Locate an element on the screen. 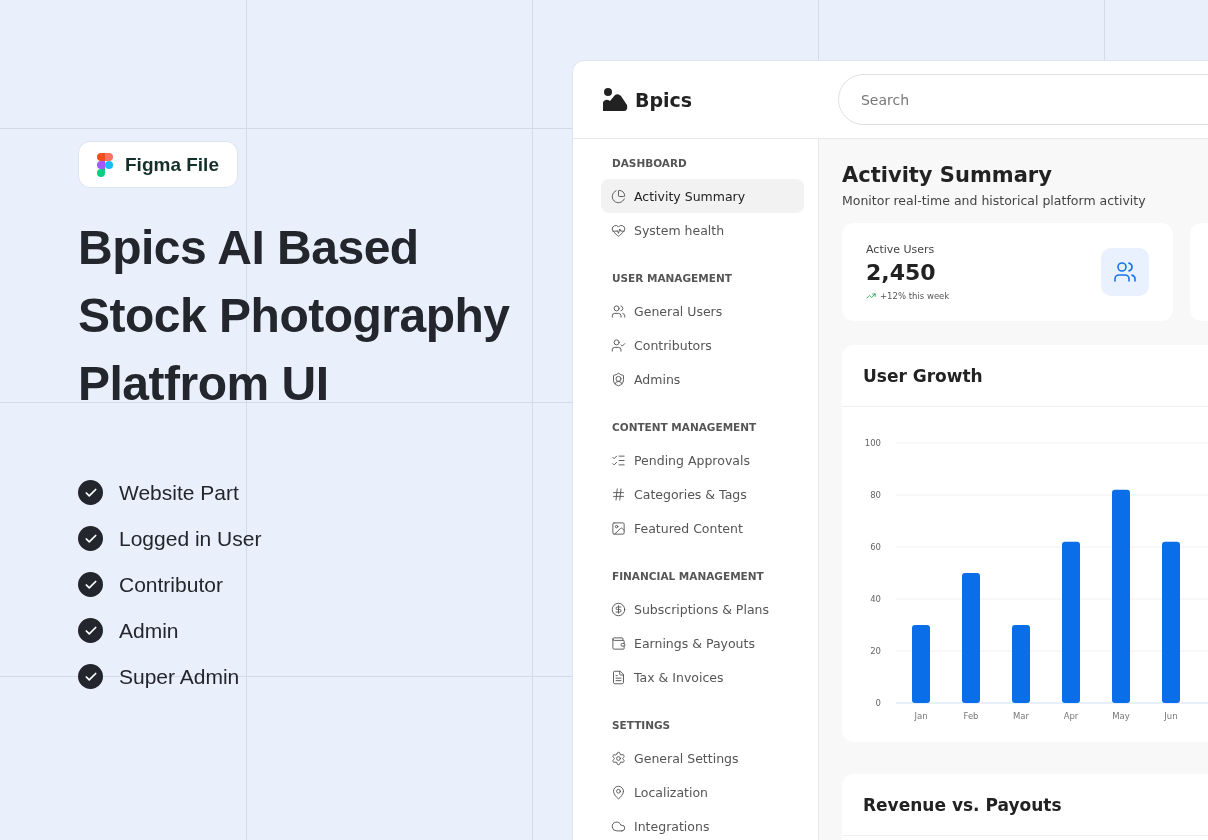 The width and height of the screenshot is (1208, 840). section-heading: SETTINGS is located at coordinates (641, 725).